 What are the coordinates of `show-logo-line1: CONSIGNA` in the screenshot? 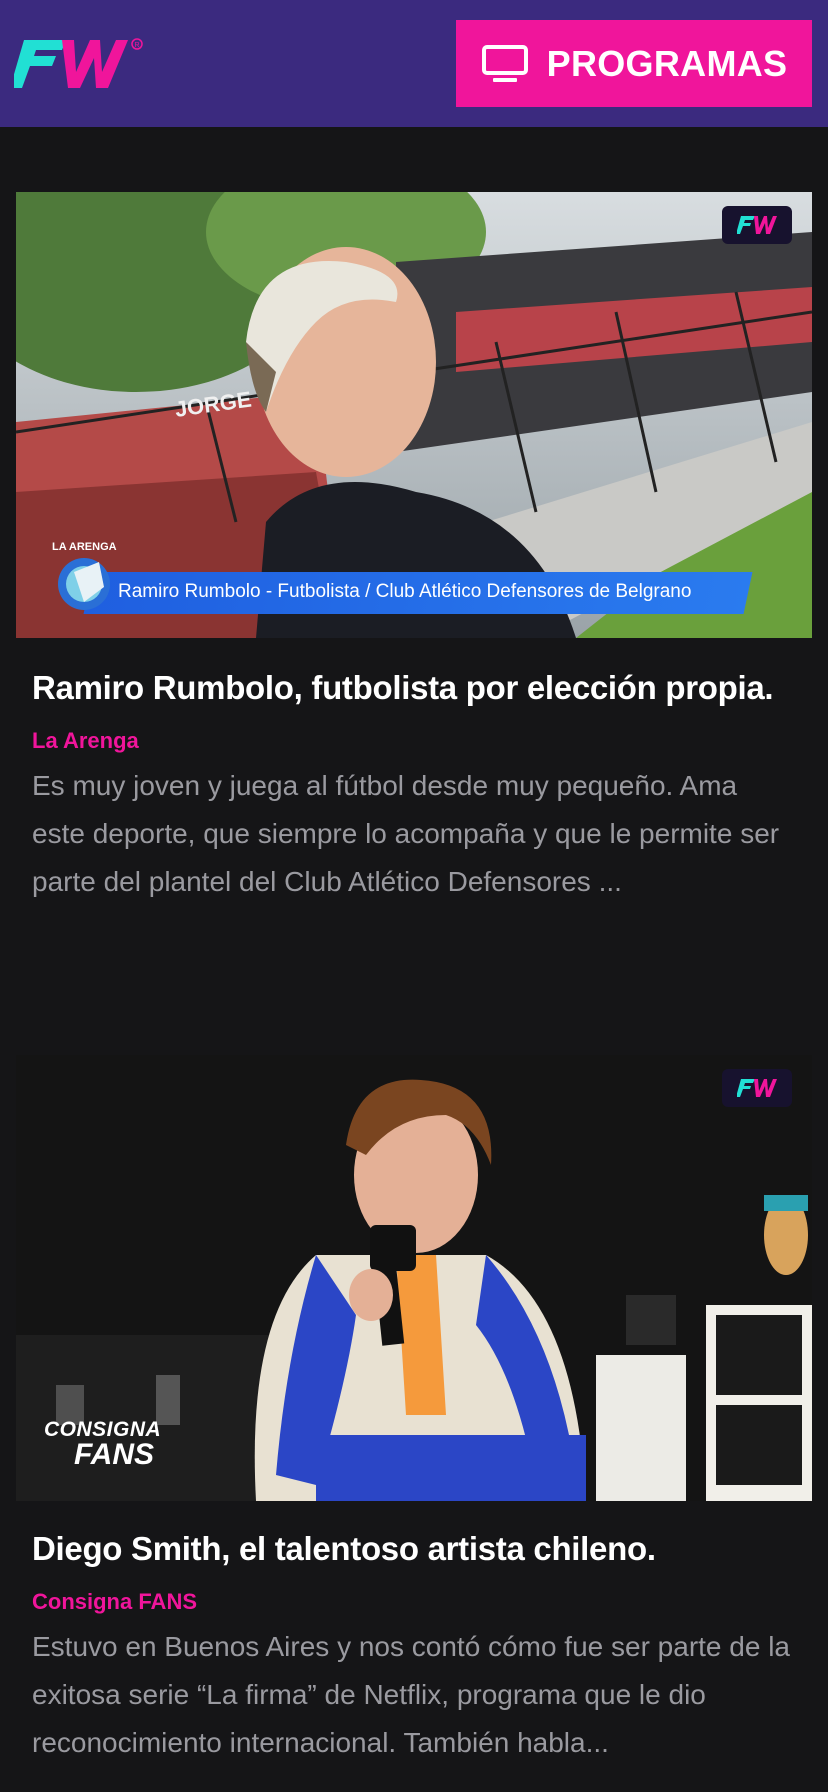 It's located at (103, 1429).